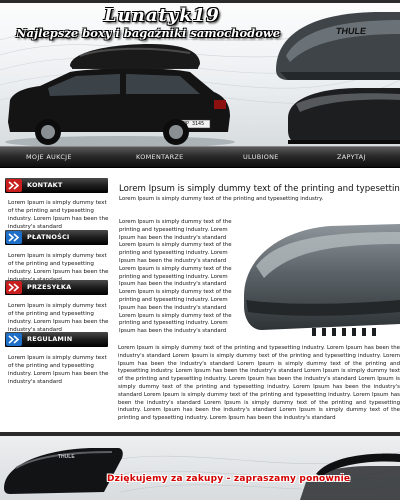  Describe the element at coordinates (66, 457) in the screenshot. I see `footer-box-logo: THULE` at that location.